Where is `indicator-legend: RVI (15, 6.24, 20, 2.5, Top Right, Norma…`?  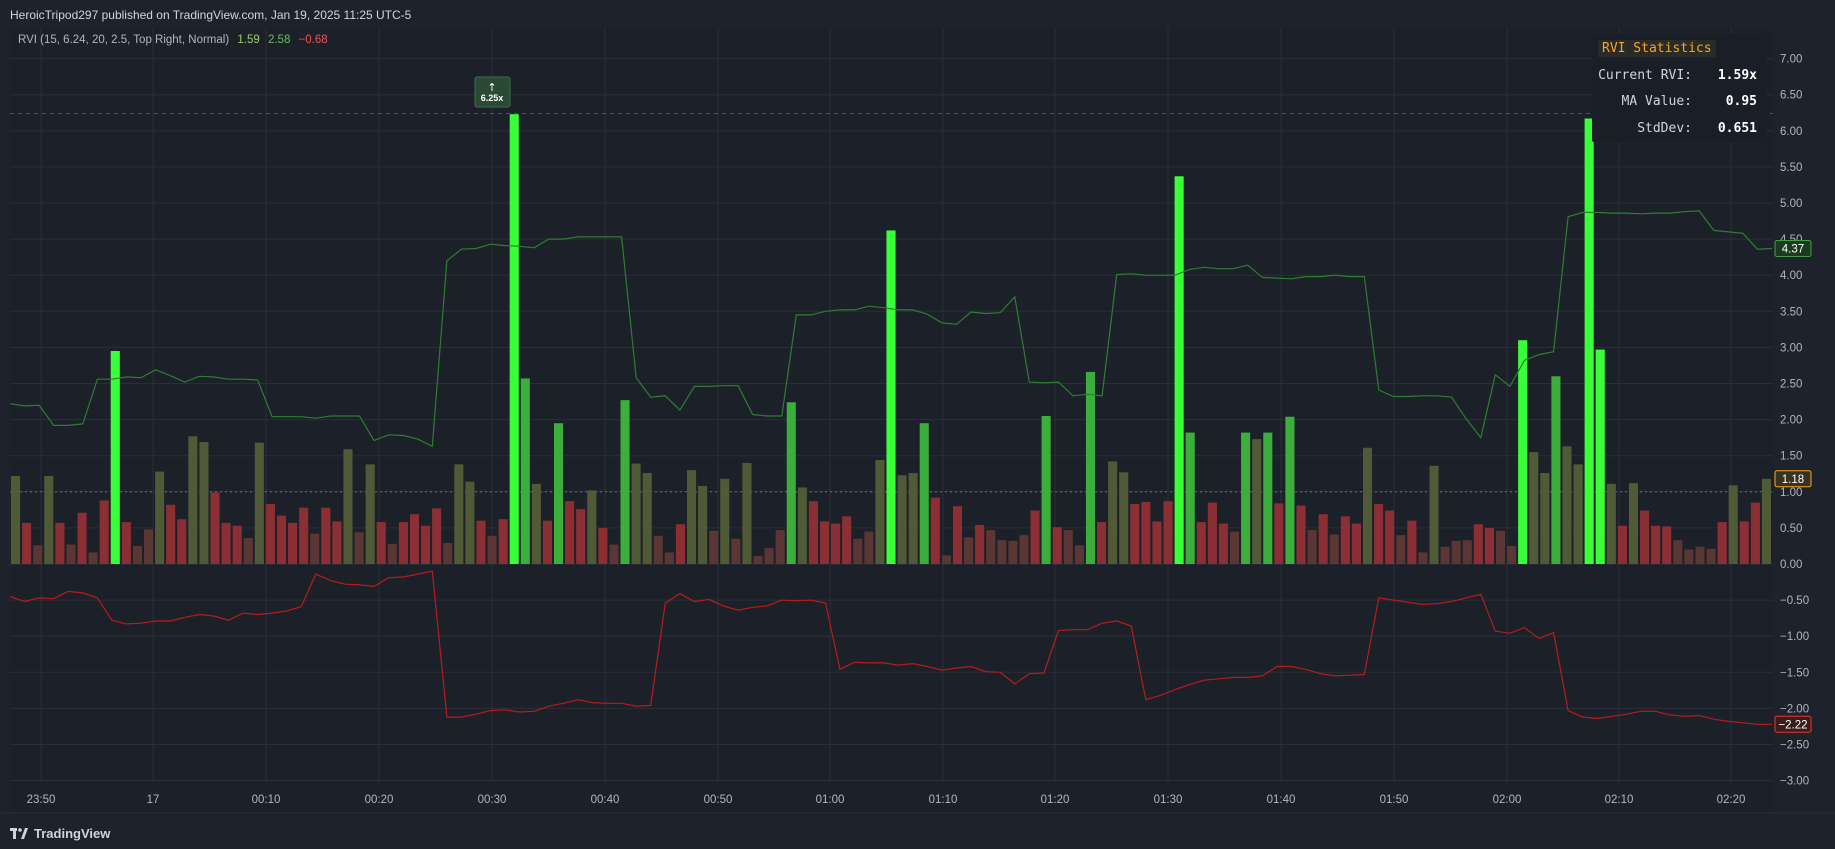 indicator-legend: RVI (15, 6.24, 20, 2.5, Top Right, Norma… is located at coordinates (173, 40).